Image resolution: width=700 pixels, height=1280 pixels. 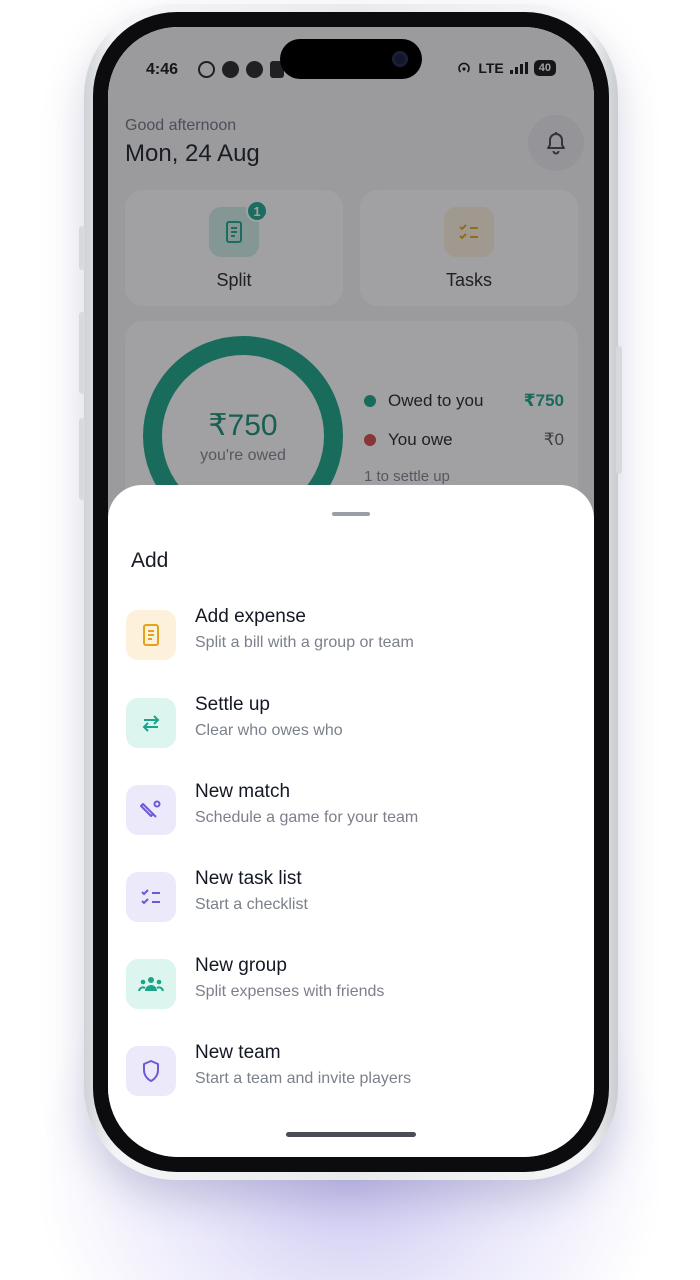 What do you see at coordinates (304, 642) in the screenshot?
I see `add-expense-subtitle: Split a bill with a group or team` at bounding box center [304, 642].